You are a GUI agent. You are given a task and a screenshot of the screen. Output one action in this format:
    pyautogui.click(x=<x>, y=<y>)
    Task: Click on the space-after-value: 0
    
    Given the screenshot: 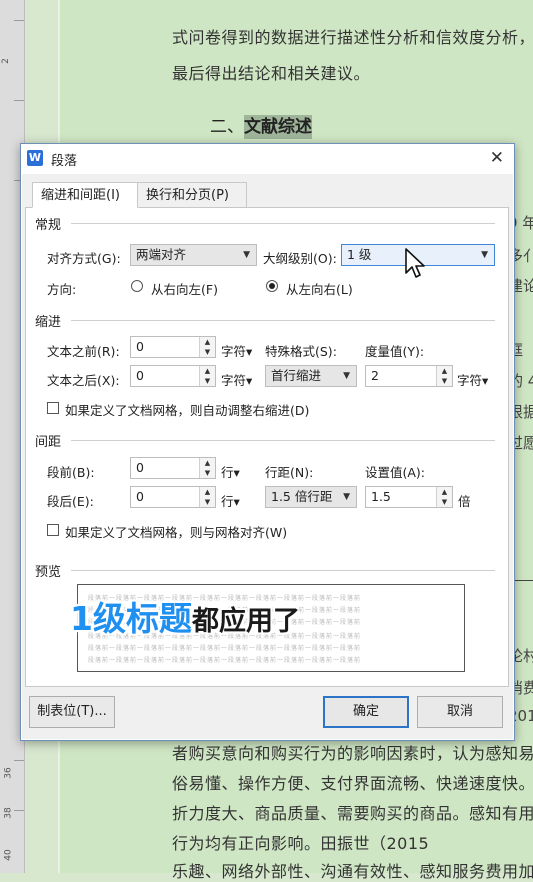 What is the action you would take?
    pyautogui.click(x=140, y=496)
    